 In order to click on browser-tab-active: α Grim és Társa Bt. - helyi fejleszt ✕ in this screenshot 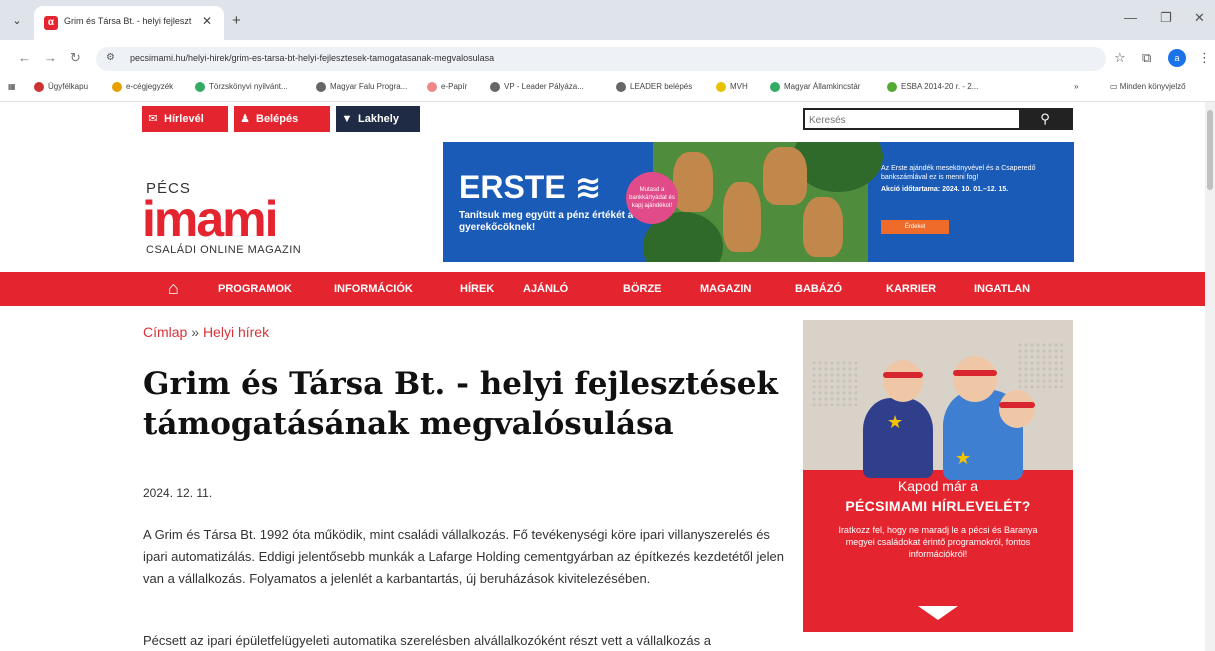, I will do `click(129, 23)`.